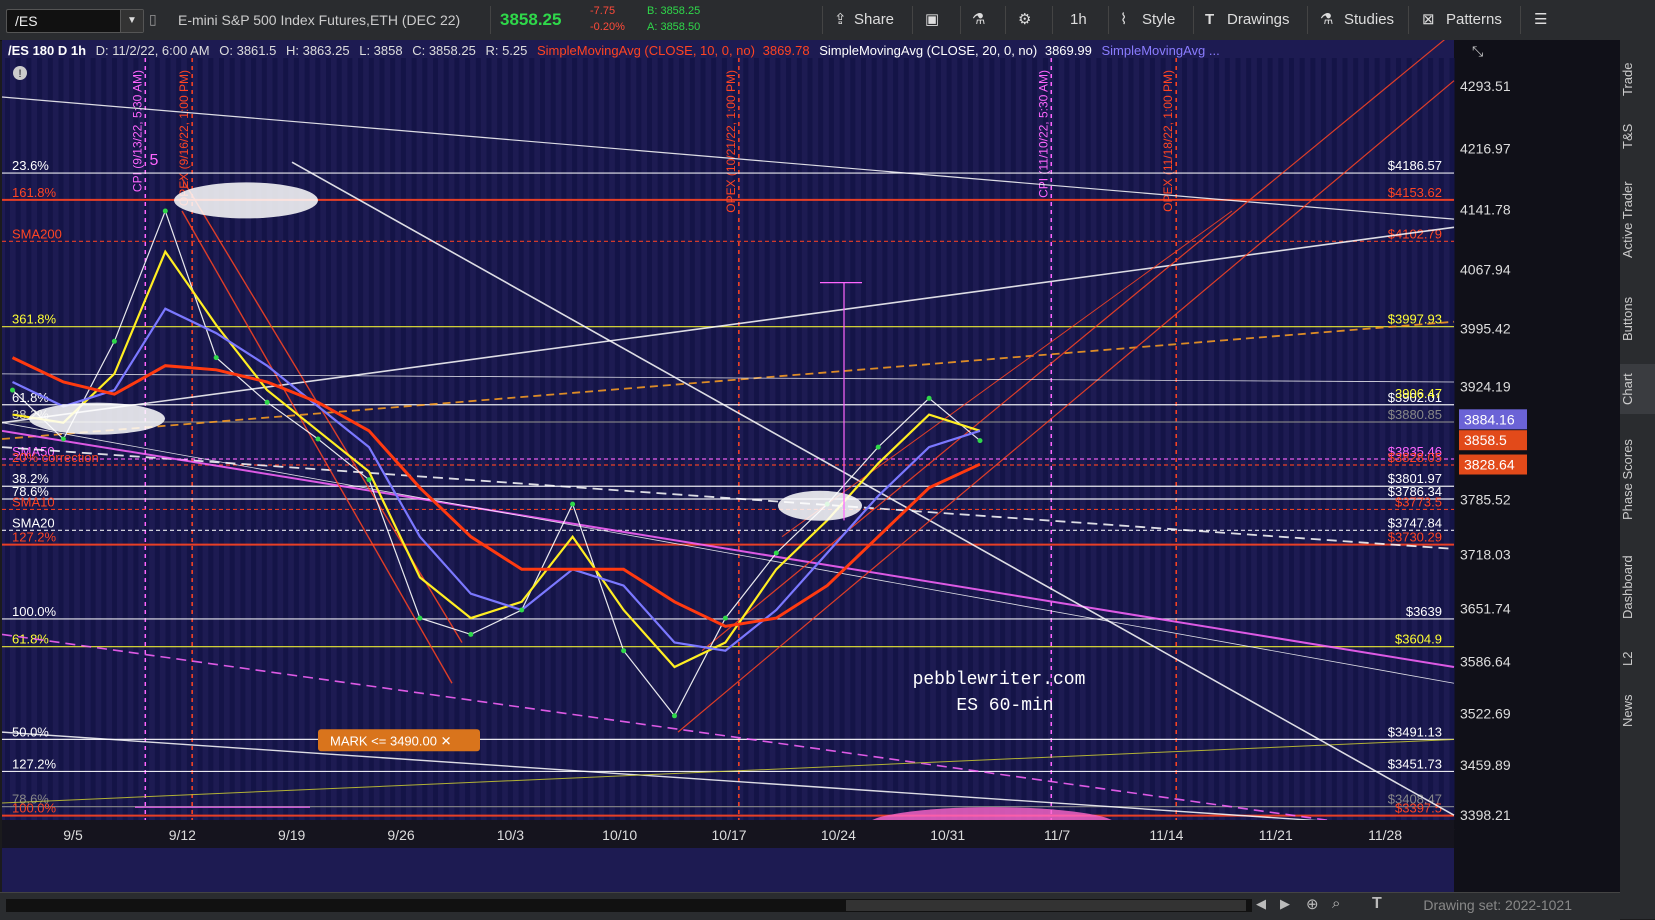  I want to click on tab-chart: Chart, so click(1637, 389).